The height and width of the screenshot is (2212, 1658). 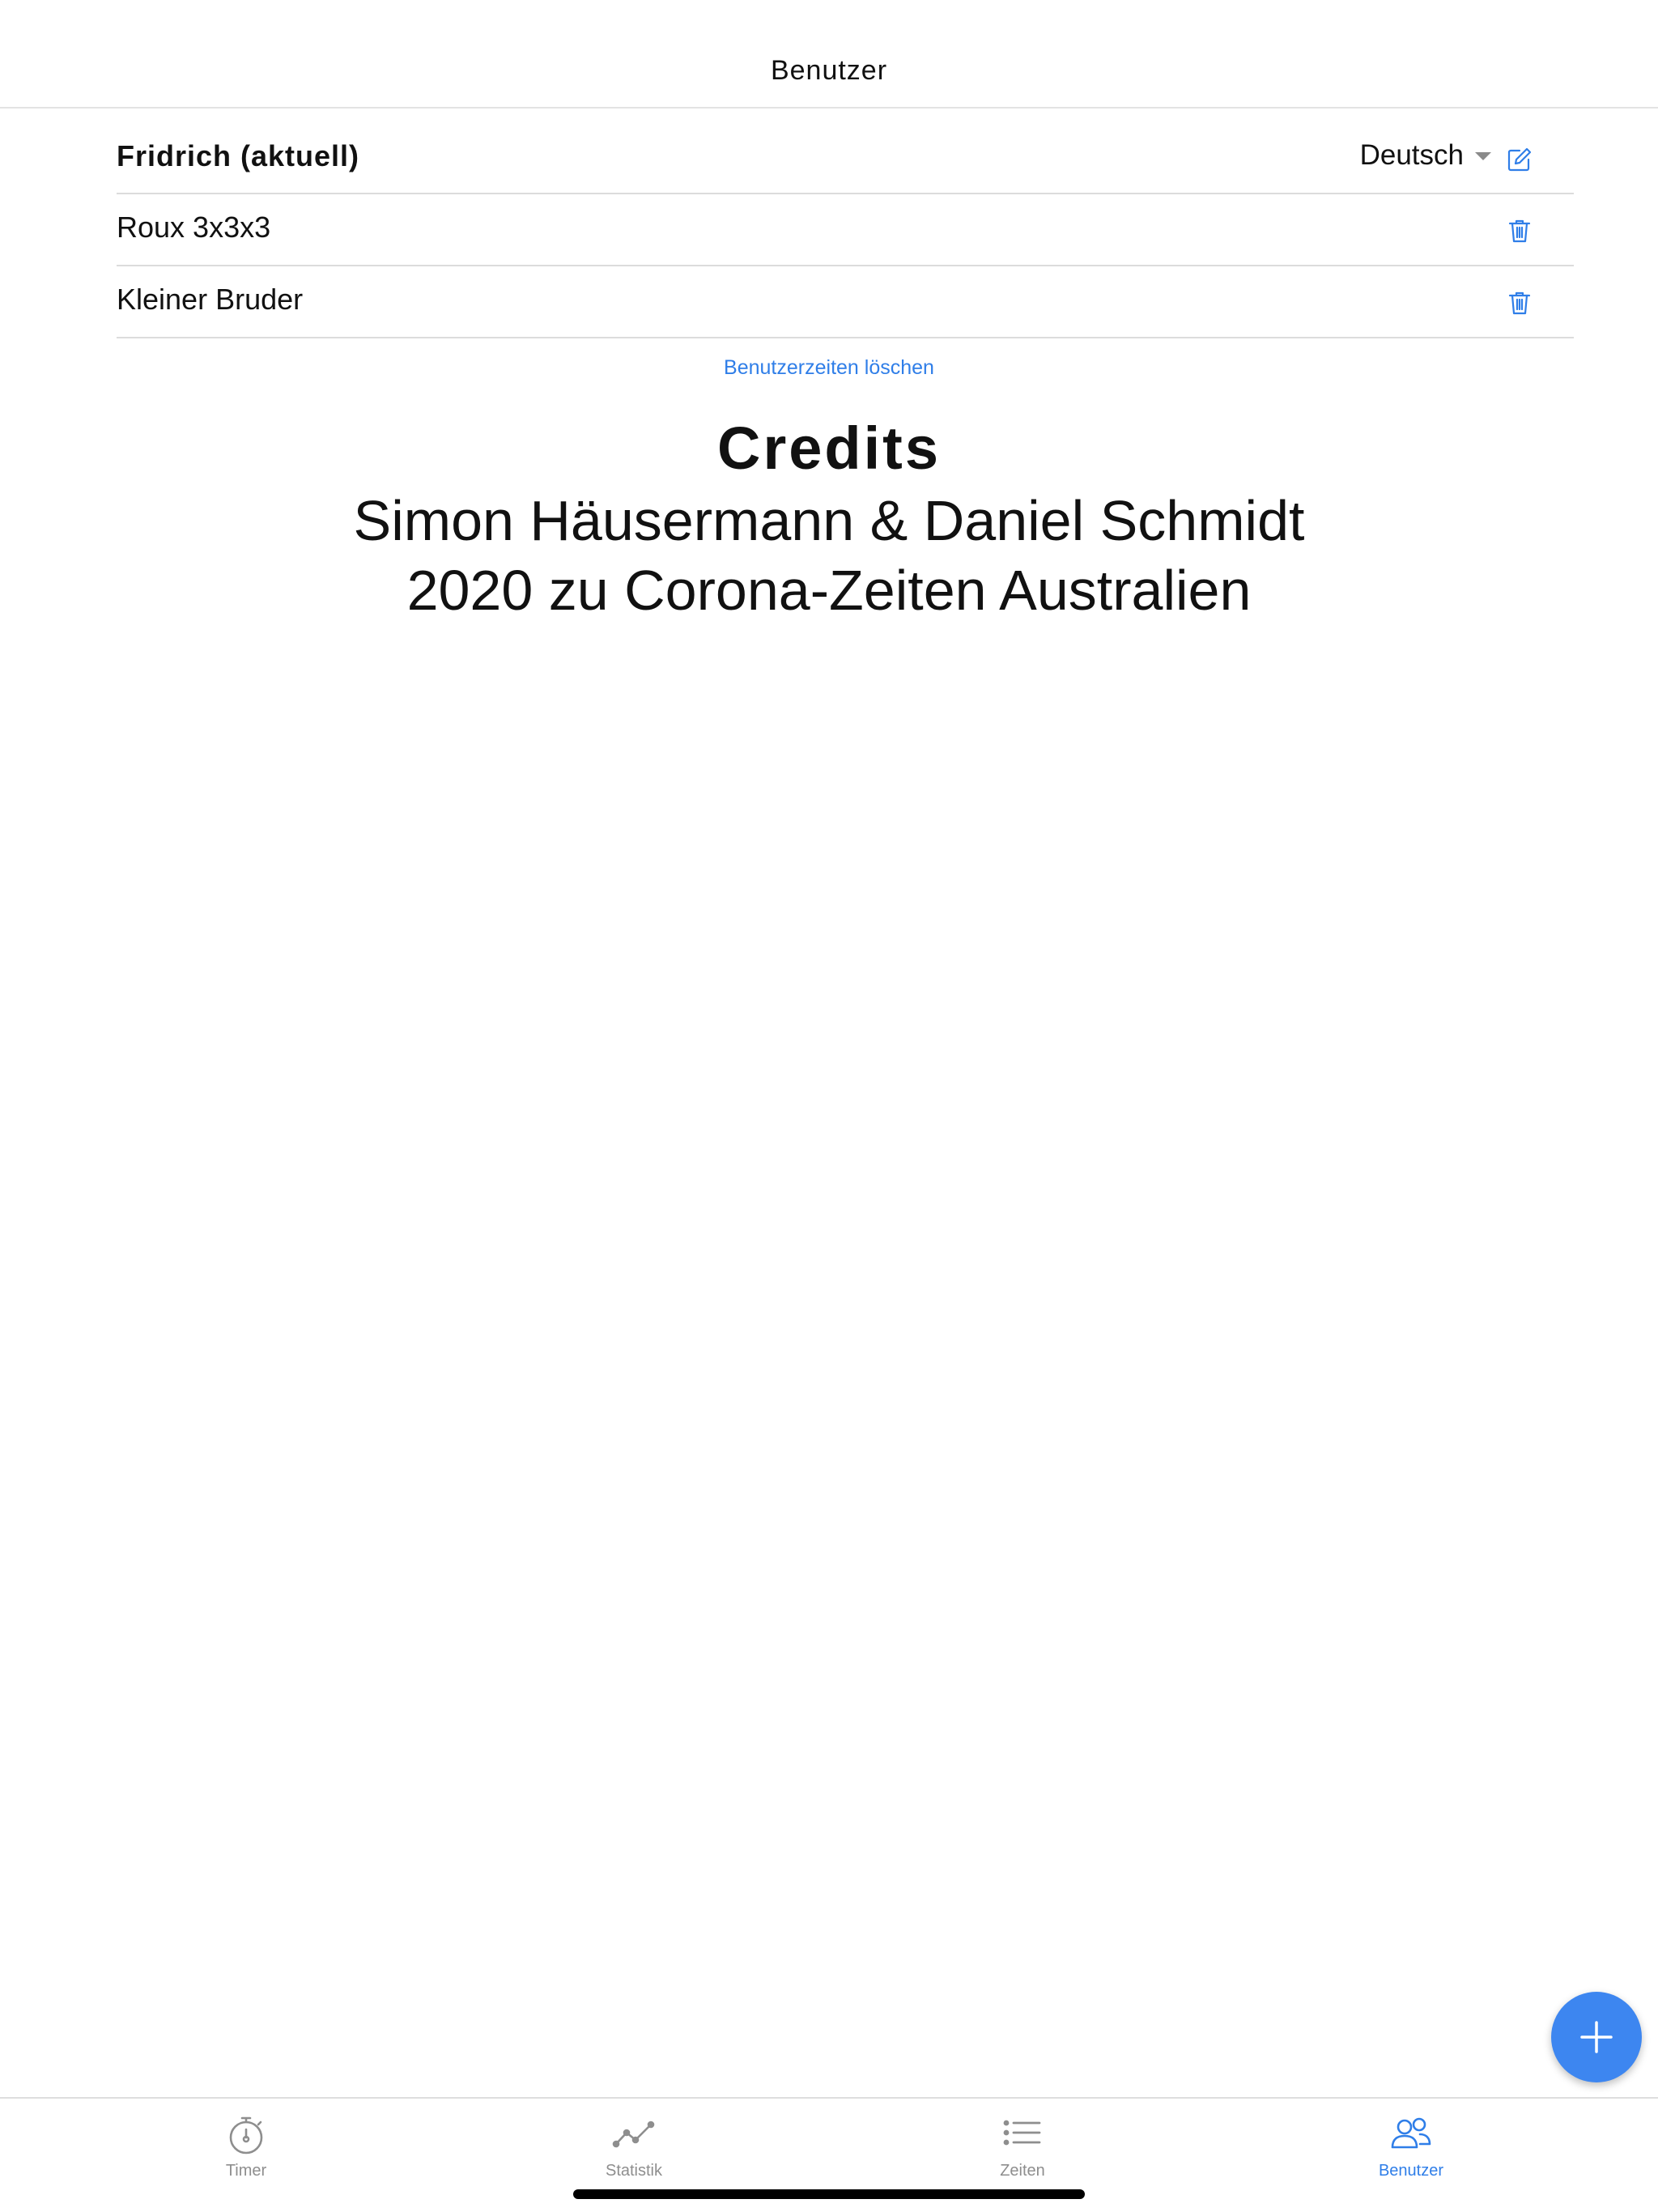 I want to click on credits-authors: Simon Häusermann & Daniel Schmidt, so click(x=829, y=520).